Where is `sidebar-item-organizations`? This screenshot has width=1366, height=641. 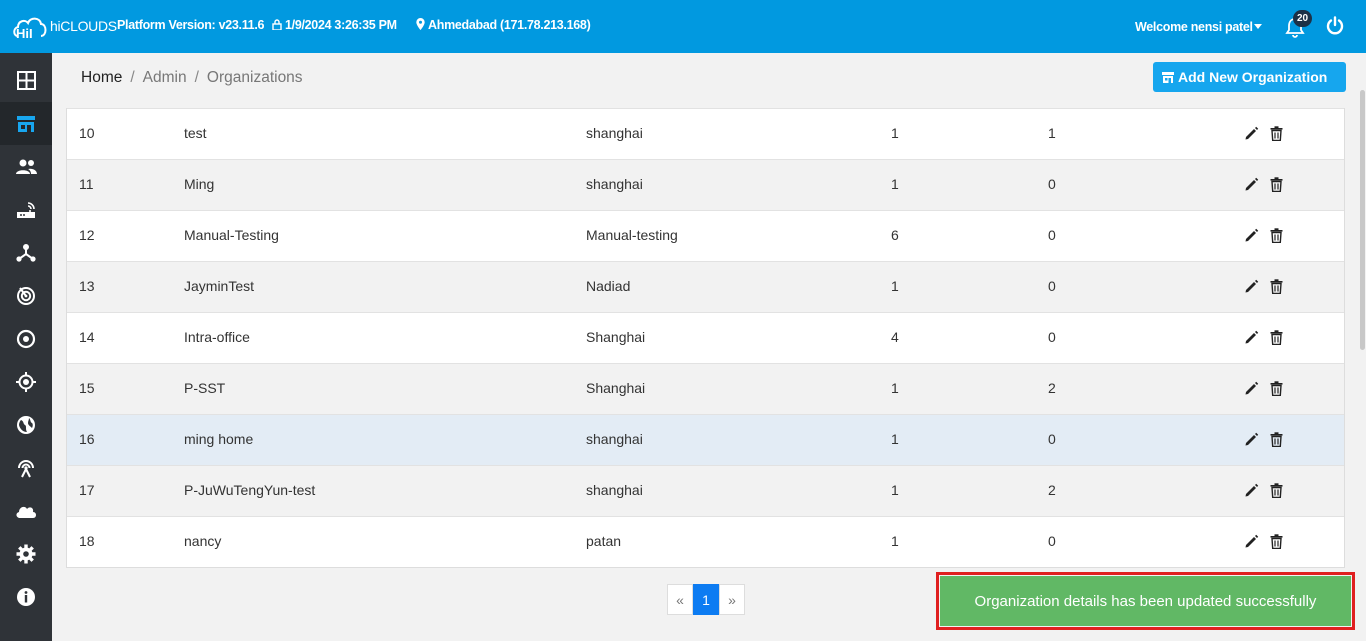 sidebar-item-organizations is located at coordinates (26, 123).